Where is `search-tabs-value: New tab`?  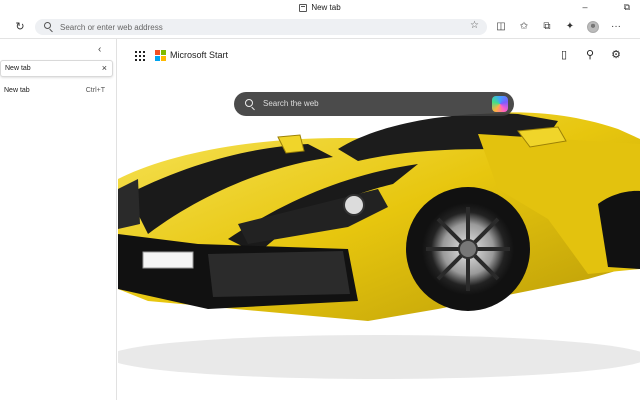
search-tabs-value: New tab is located at coordinates (18, 68).